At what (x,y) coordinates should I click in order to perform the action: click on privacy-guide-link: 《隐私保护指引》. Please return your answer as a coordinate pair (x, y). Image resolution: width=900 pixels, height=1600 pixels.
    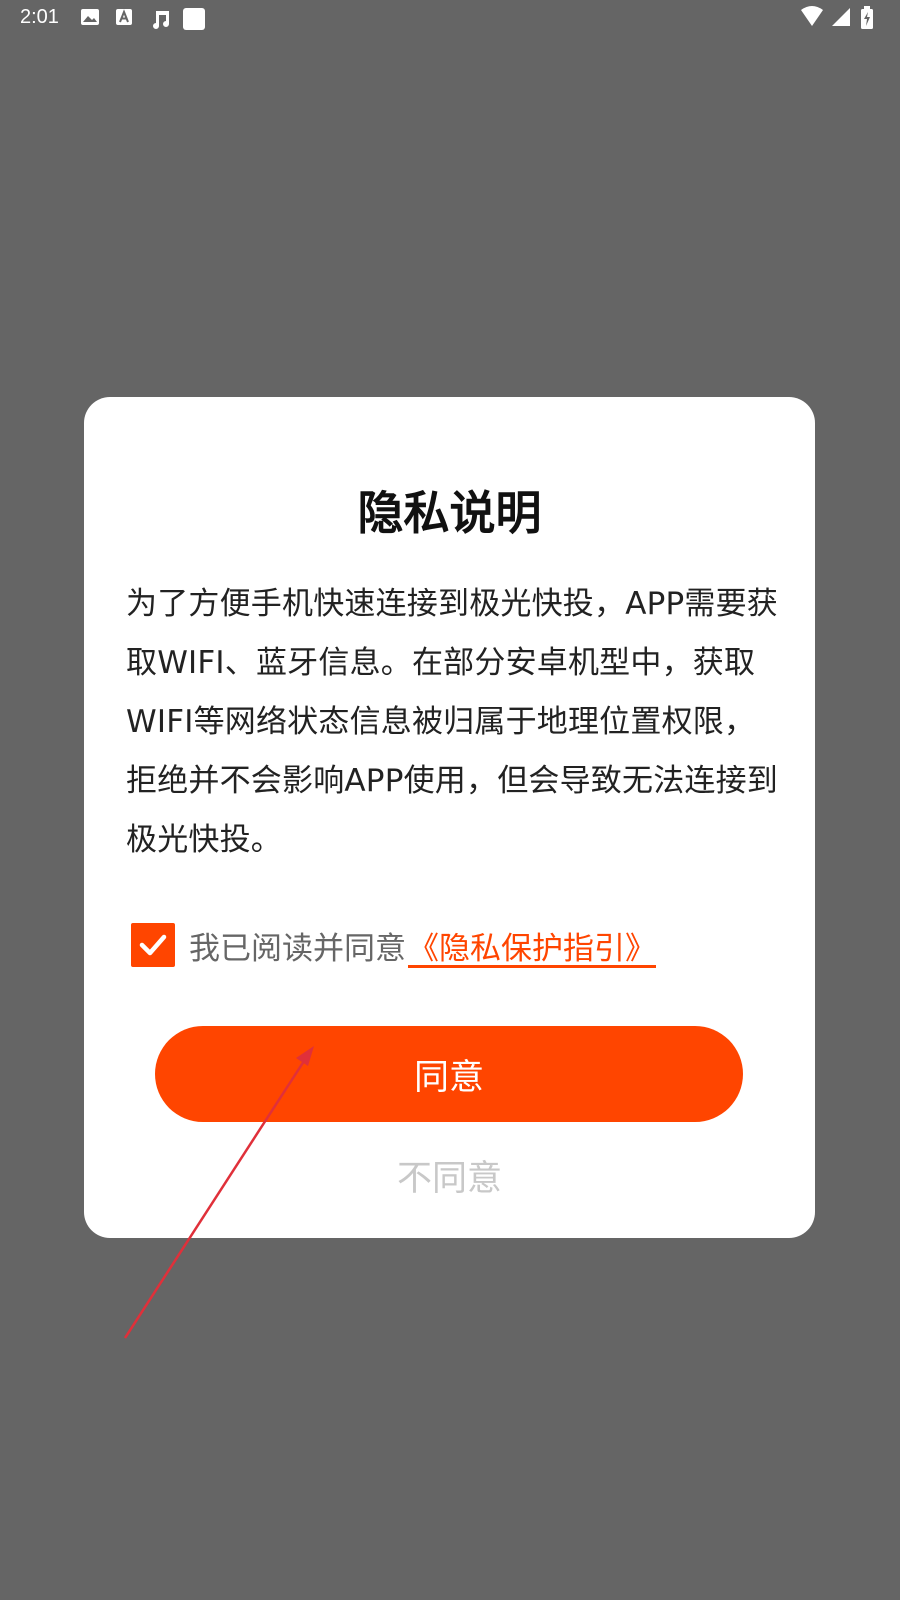
    Looking at the image, I should click on (532, 945).